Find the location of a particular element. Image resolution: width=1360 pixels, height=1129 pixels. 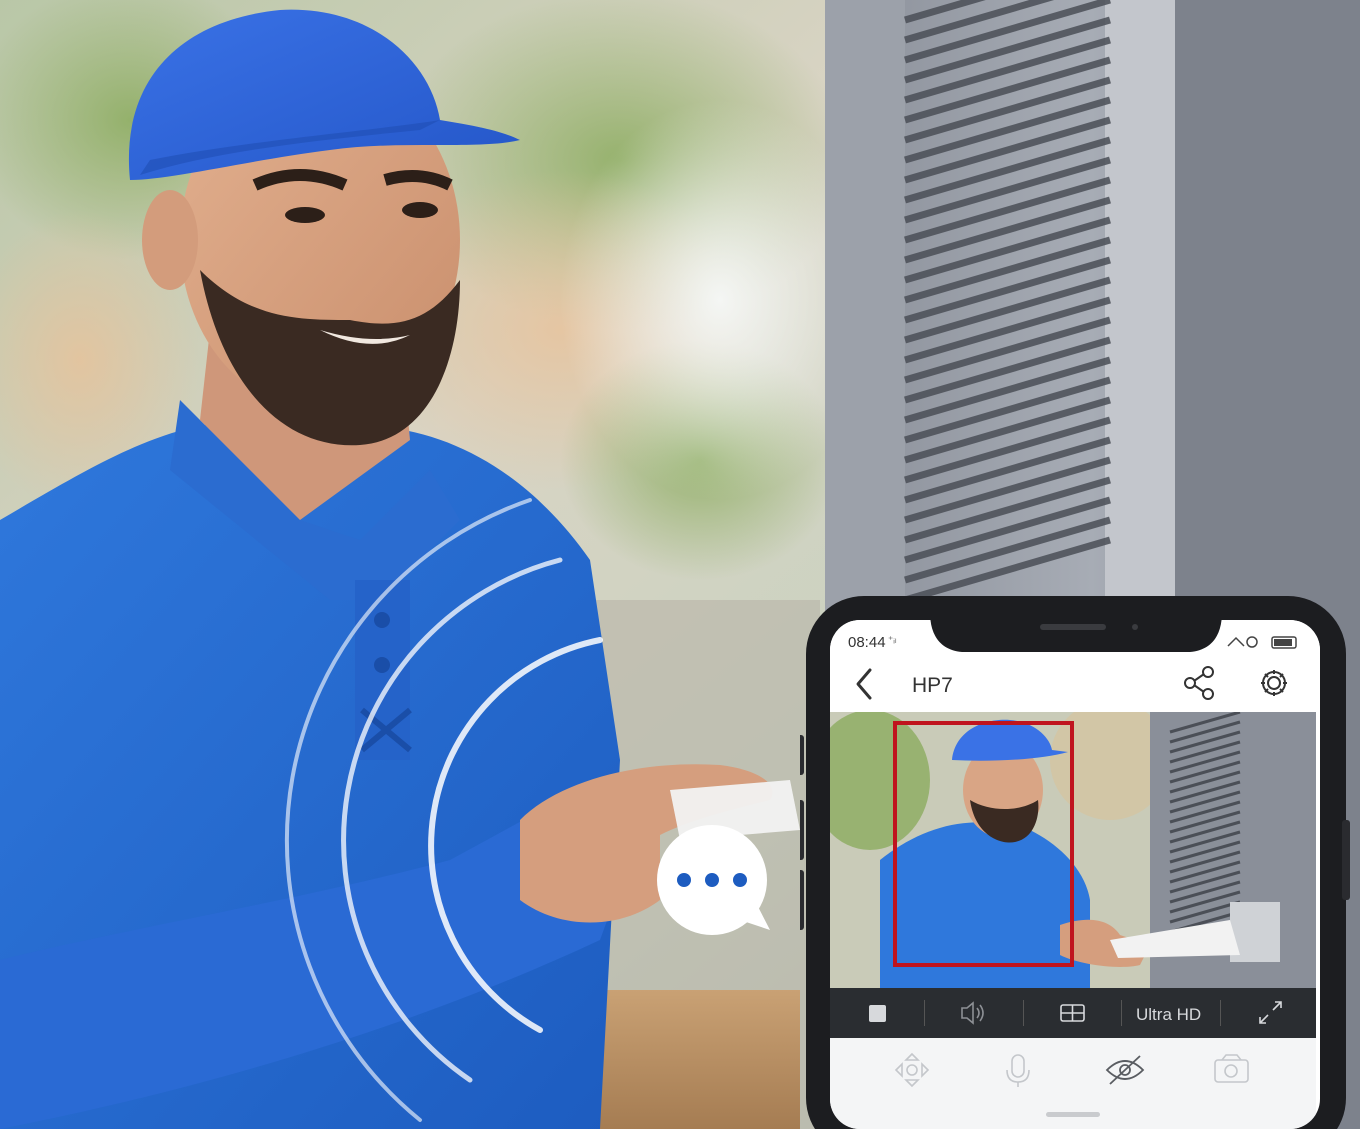

control-panel is located at coordinates (1073, 1083).